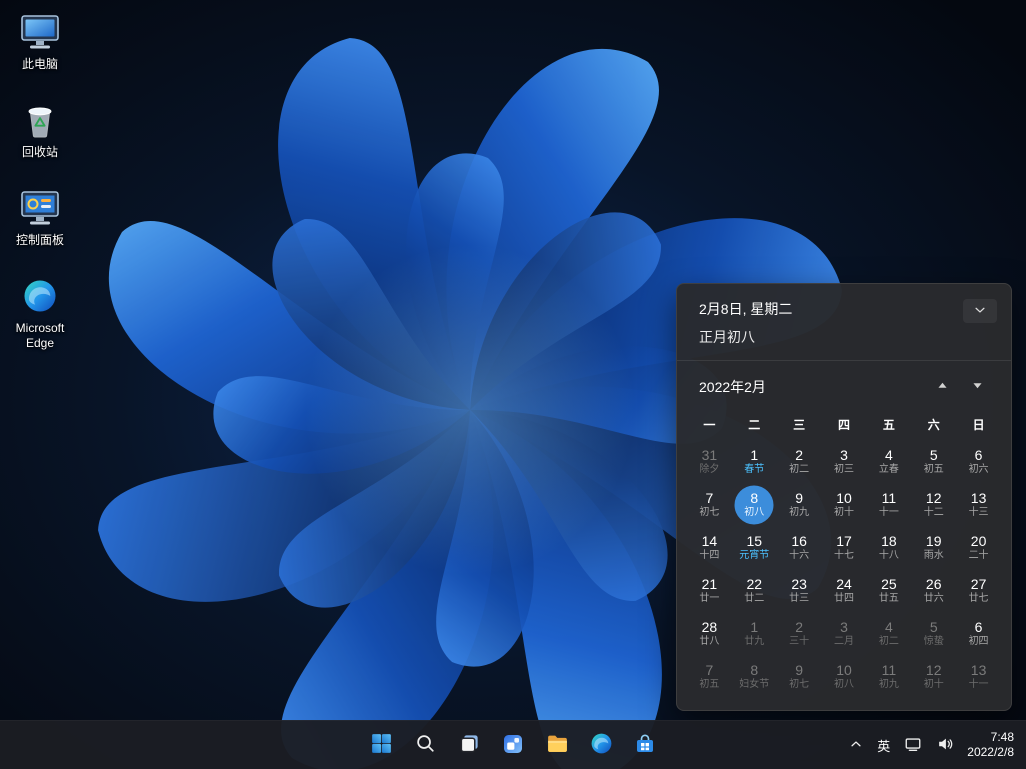  Describe the element at coordinates (557, 745) in the screenshot. I see `file-explorer-button` at that location.